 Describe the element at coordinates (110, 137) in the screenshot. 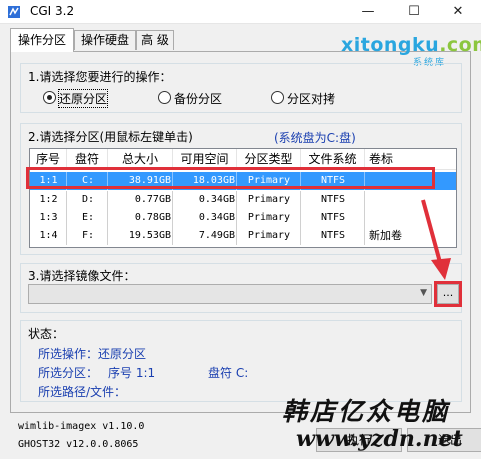

I see `step2-label: 2.请选择分区(用鼠标左键单击)` at that location.